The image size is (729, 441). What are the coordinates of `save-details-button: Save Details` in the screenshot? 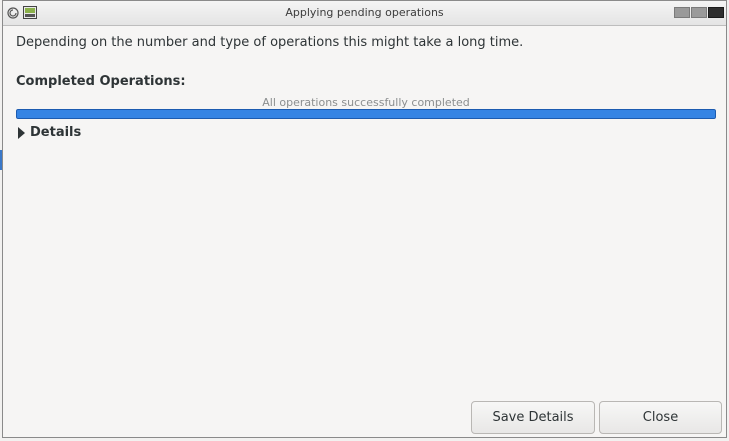 It's located at (533, 417).